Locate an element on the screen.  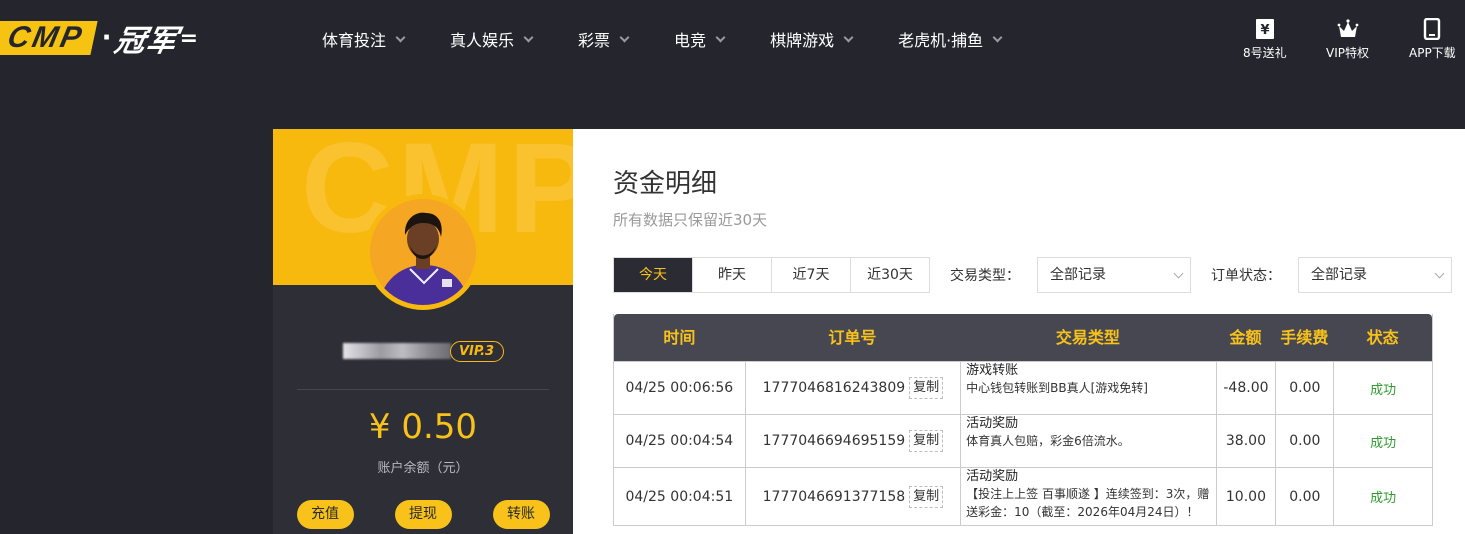
nav-item-label: 老虎机·捕鱼 is located at coordinates (941, 40).